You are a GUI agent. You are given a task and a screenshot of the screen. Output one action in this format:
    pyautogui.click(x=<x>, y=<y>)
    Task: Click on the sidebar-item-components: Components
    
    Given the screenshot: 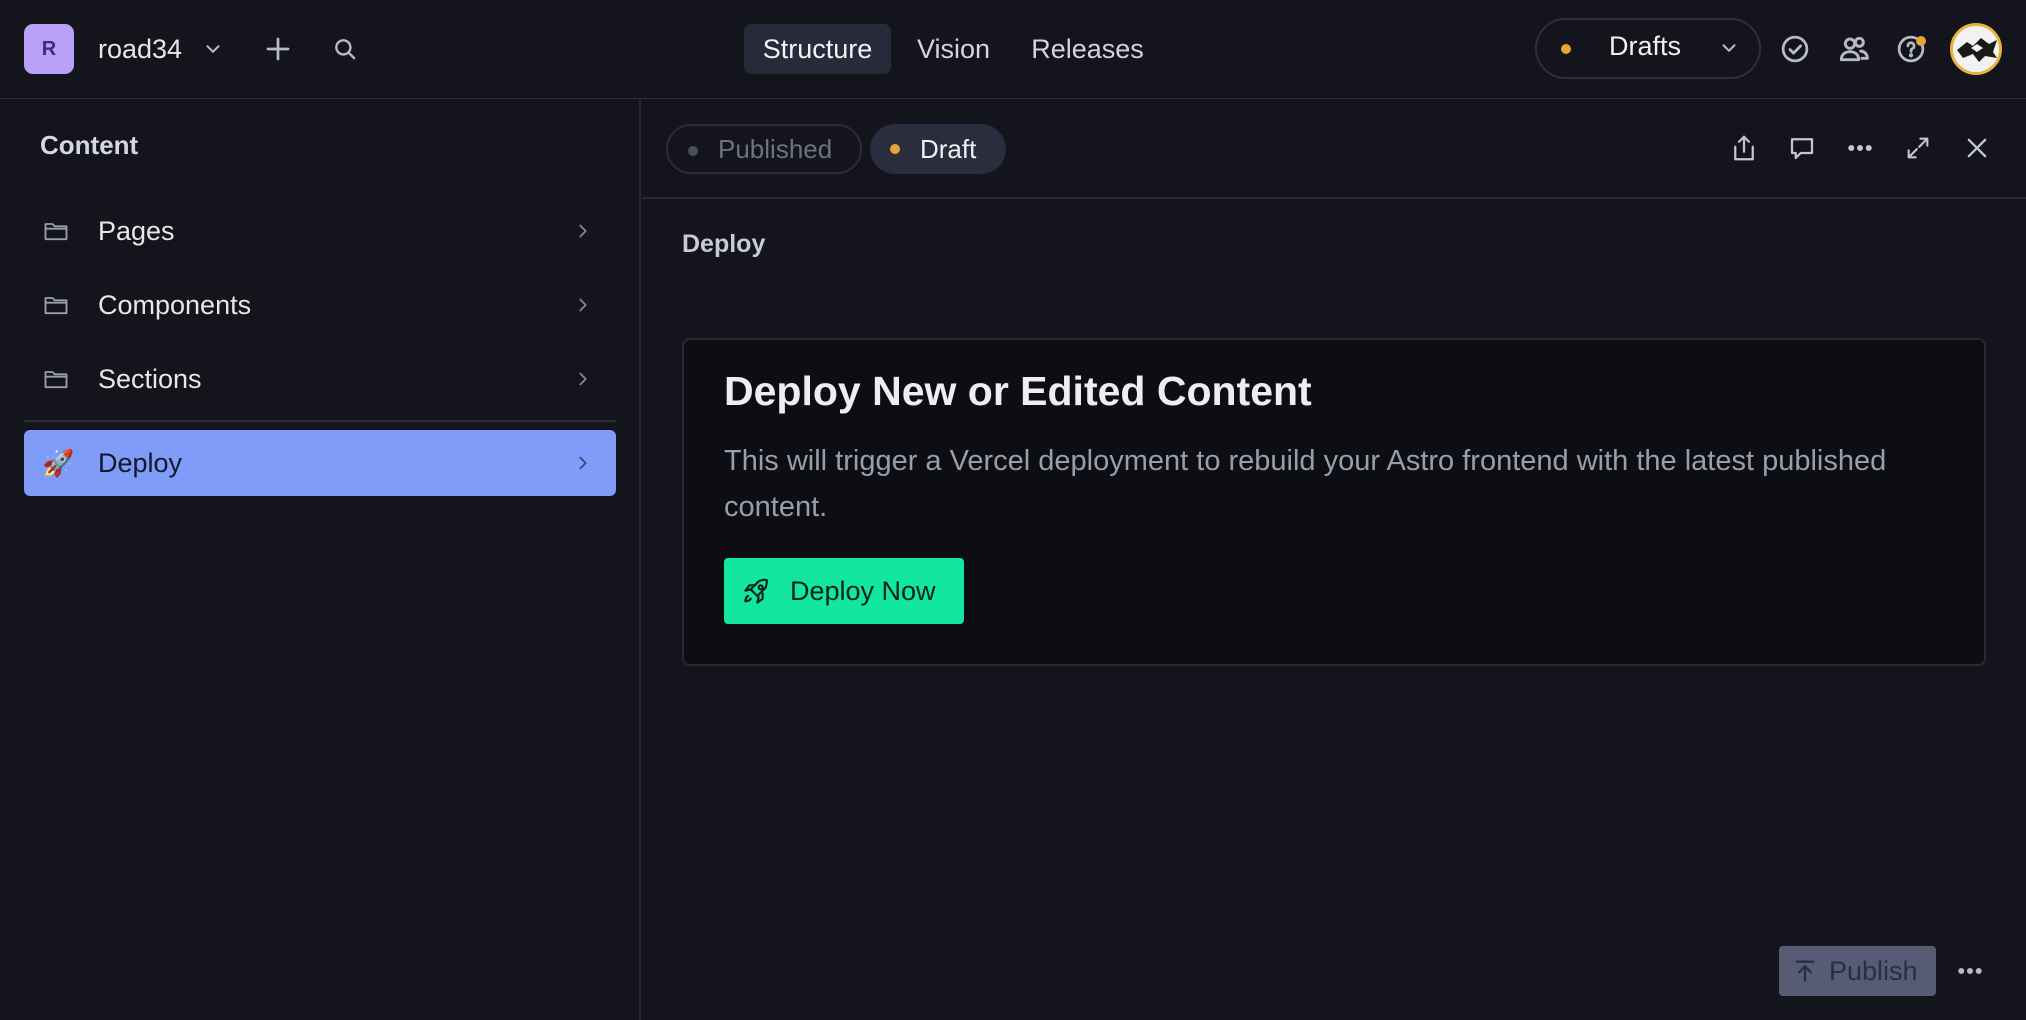 What is the action you would take?
    pyautogui.click(x=320, y=305)
    